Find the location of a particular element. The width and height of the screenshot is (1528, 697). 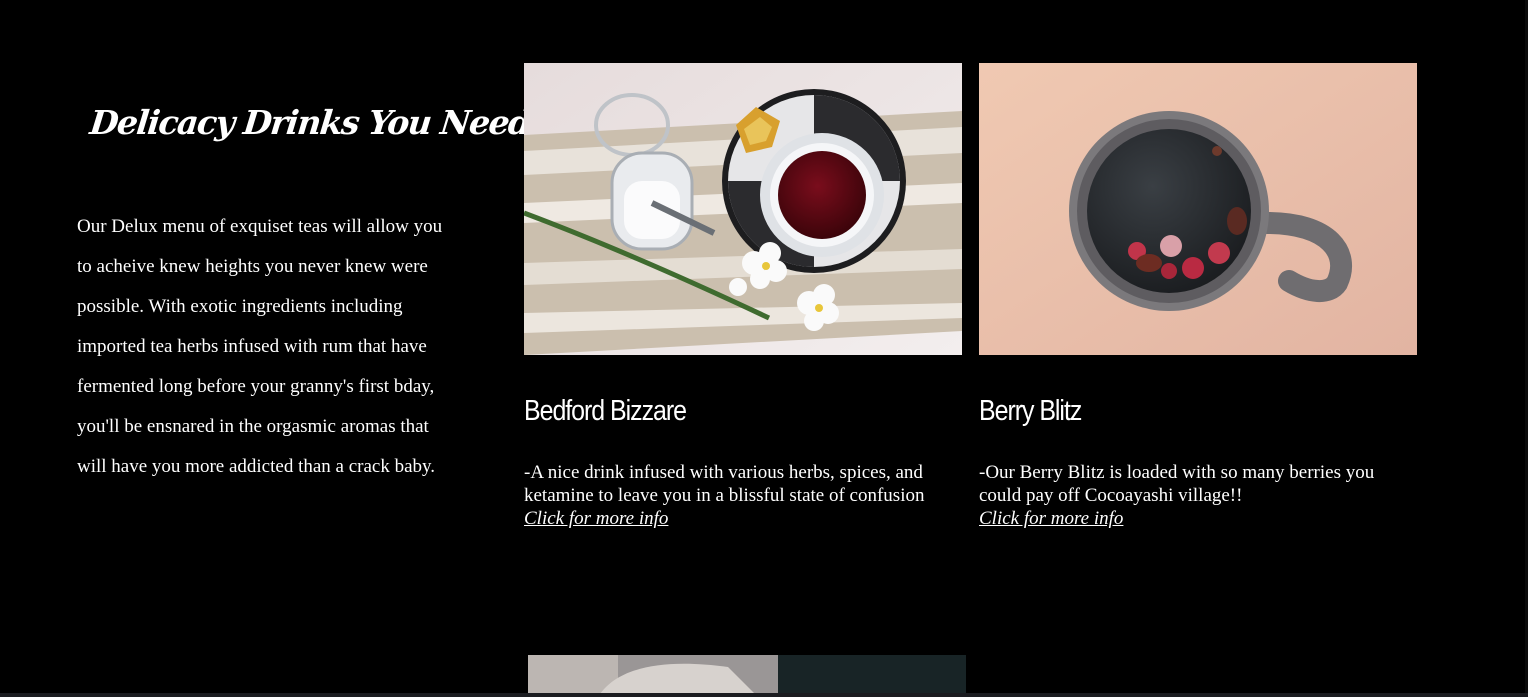

berry-mug-photo is located at coordinates (1198, 209).